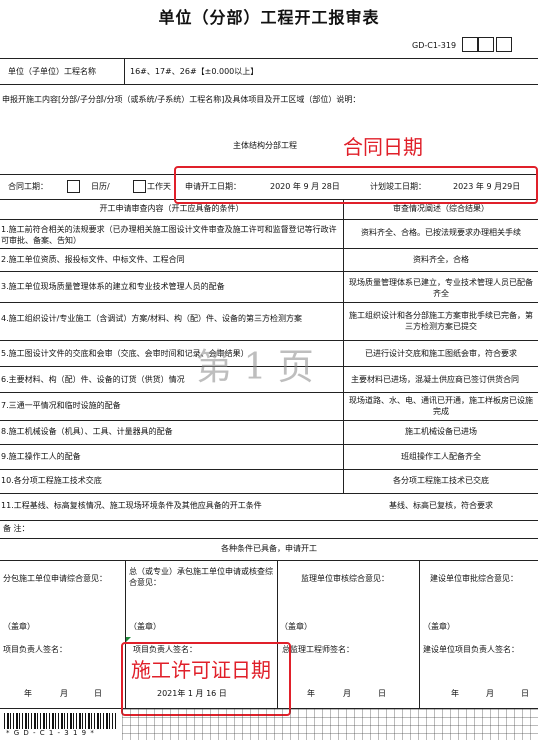  What do you see at coordinates (474, 578) in the screenshot?
I see `opinion-owner-heading: 建设单位审批综合意见：` at bounding box center [474, 578].